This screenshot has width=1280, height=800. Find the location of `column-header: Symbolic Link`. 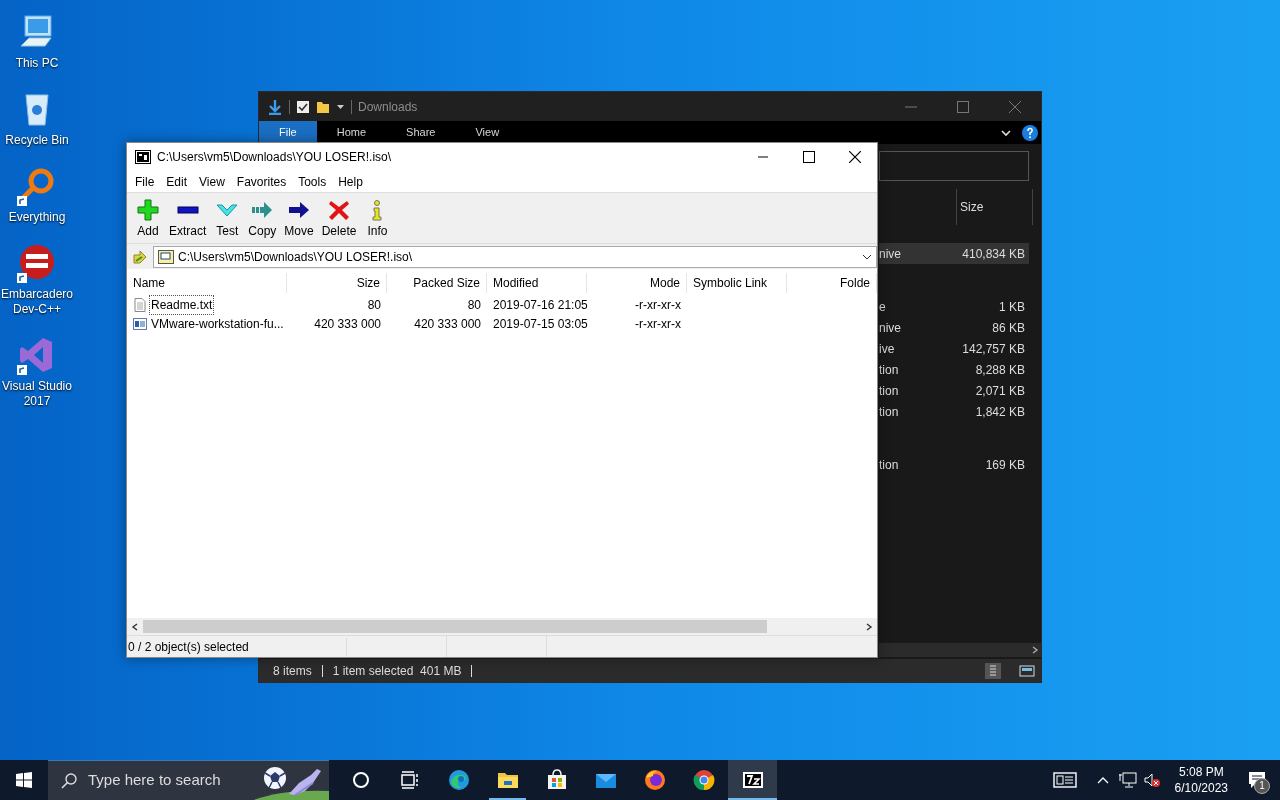

column-header: Symbolic Link is located at coordinates (737, 283).